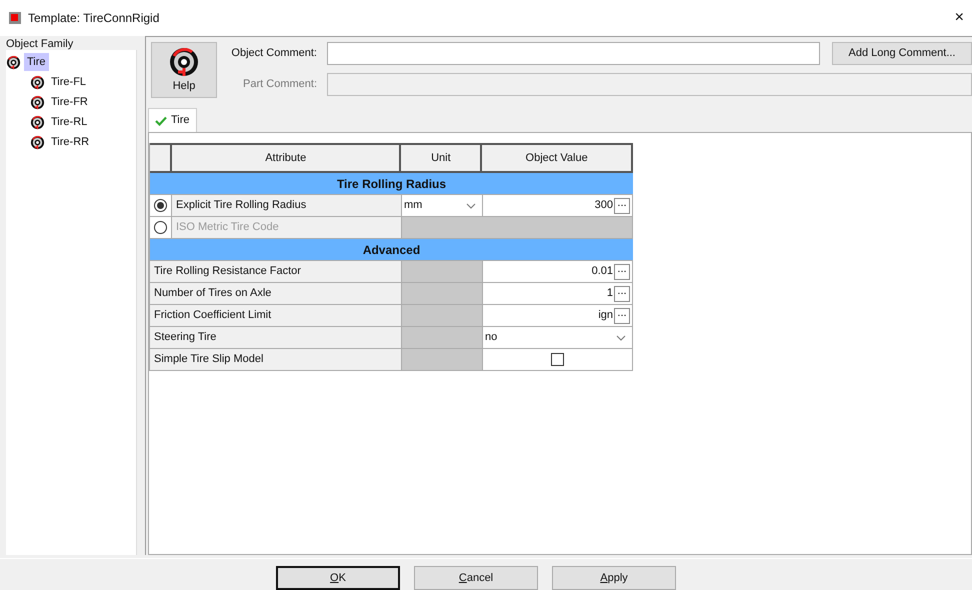  I want to click on table-cell: Number of Tires on Axle, so click(276, 294).